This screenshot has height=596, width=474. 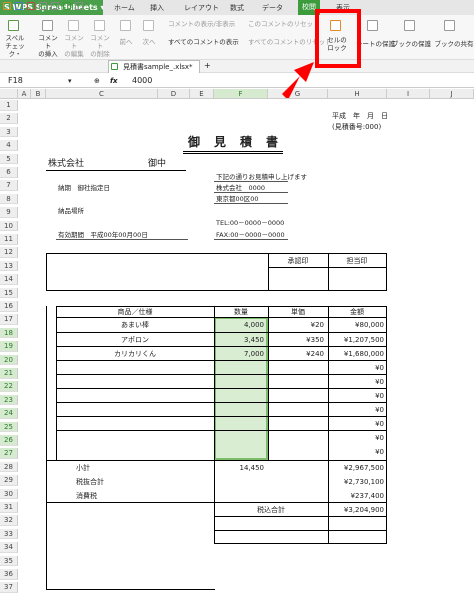 I want to click on fx-icon: fx, so click(x=114, y=81).